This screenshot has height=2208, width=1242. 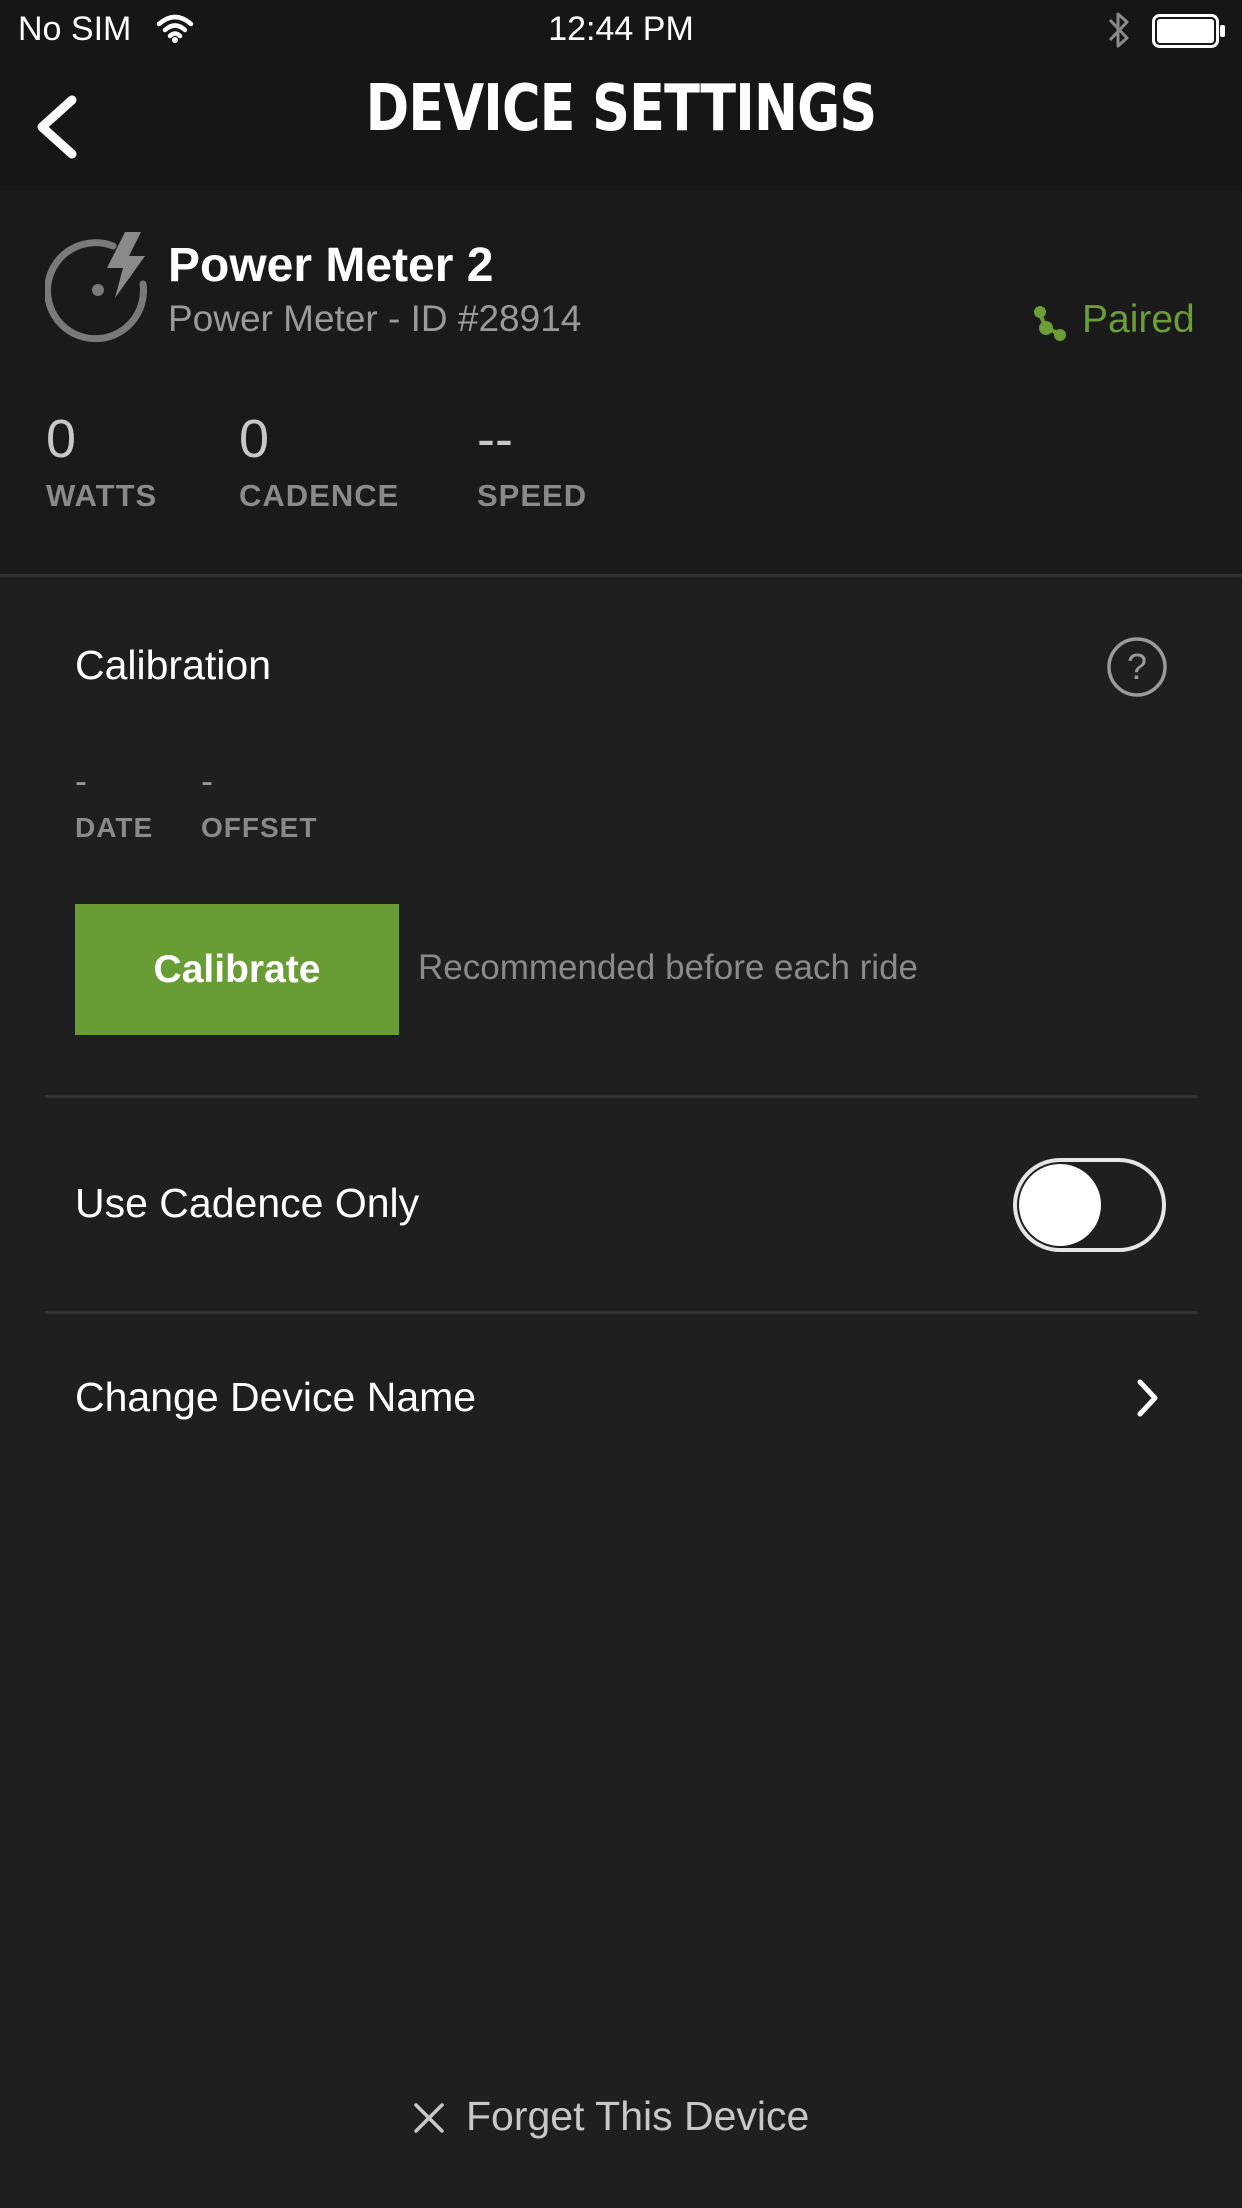 What do you see at coordinates (81, 780) in the screenshot?
I see `calibration-date-value: -` at bounding box center [81, 780].